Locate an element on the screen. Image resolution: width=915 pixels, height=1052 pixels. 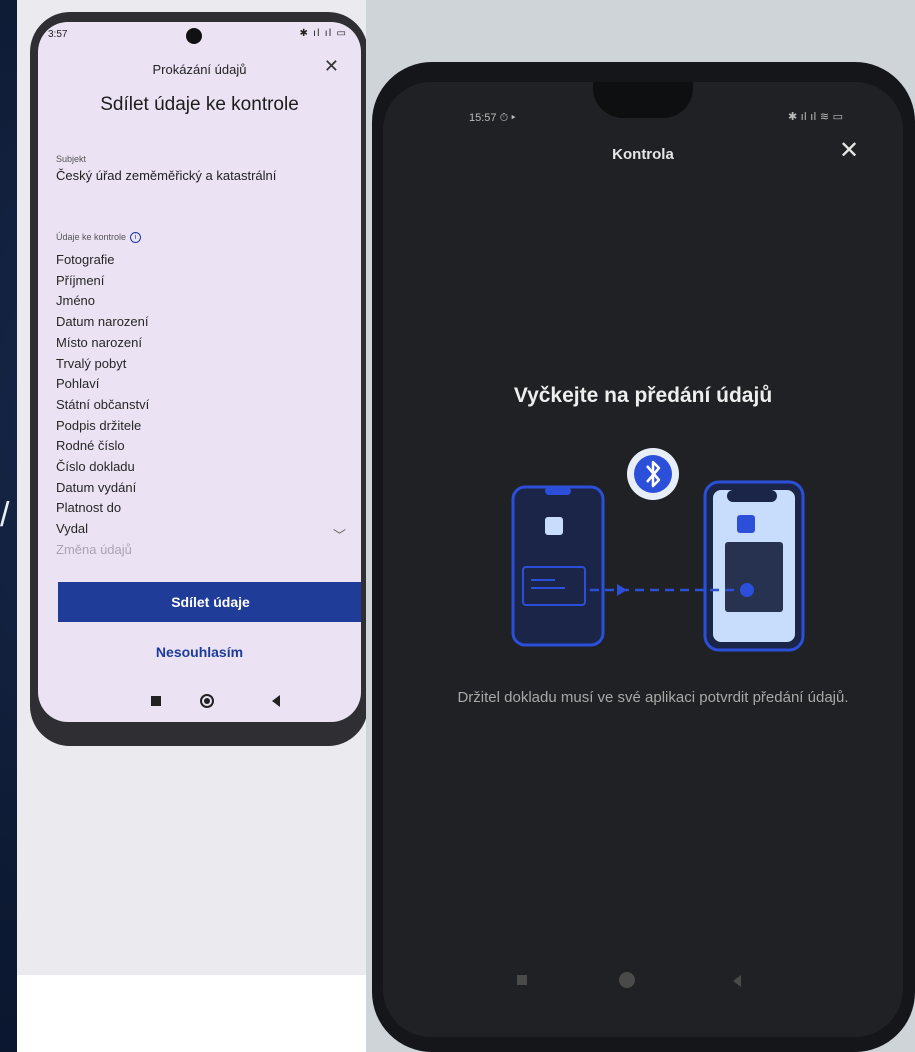
left-photo-white-strip is located at coordinates (191, 1013).